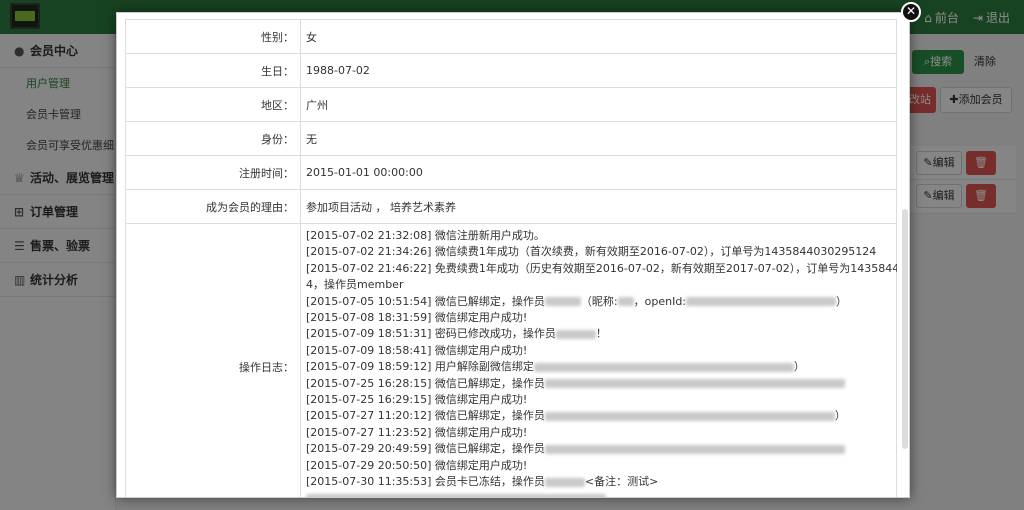 The image size is (1024, 510). I want to click on log-line: [2015-07-29 20:50:50] 微信绑定用户成功!, so click(417, 465).